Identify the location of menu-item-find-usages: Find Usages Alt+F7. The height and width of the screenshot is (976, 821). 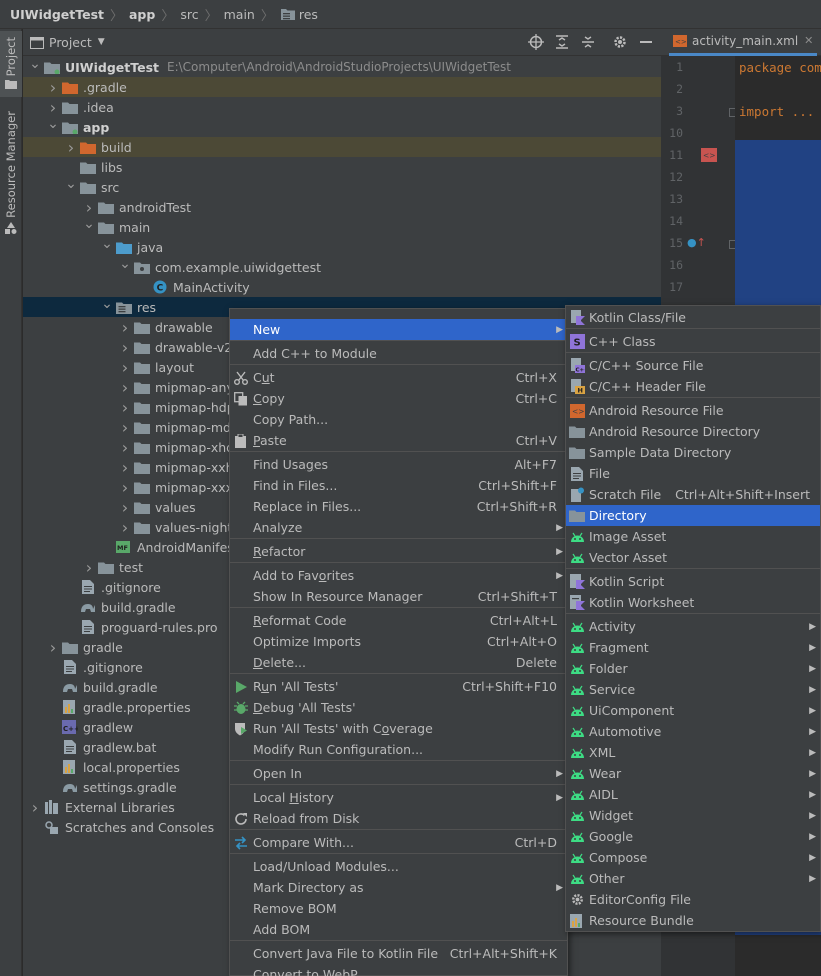
(398, 464).